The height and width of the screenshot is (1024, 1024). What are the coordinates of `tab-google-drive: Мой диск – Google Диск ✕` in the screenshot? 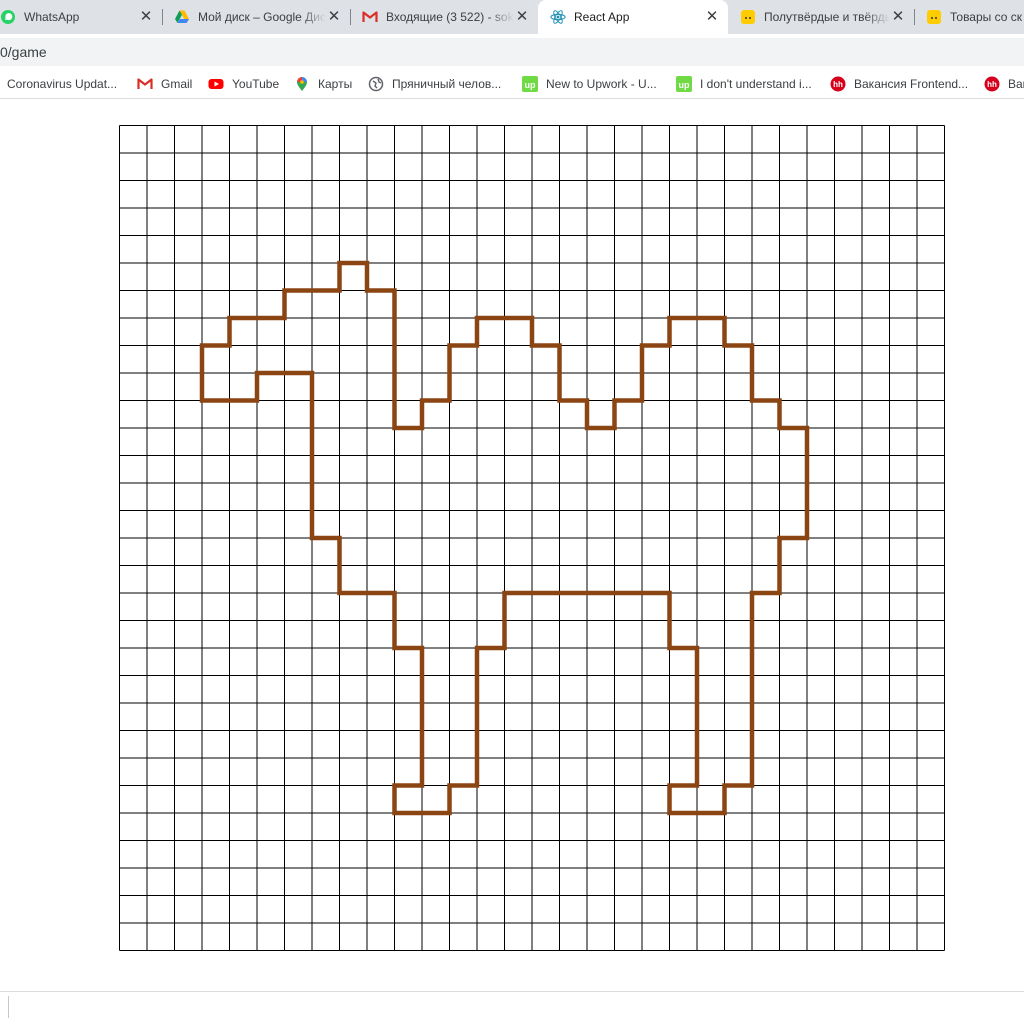 It's located at (256, 17).